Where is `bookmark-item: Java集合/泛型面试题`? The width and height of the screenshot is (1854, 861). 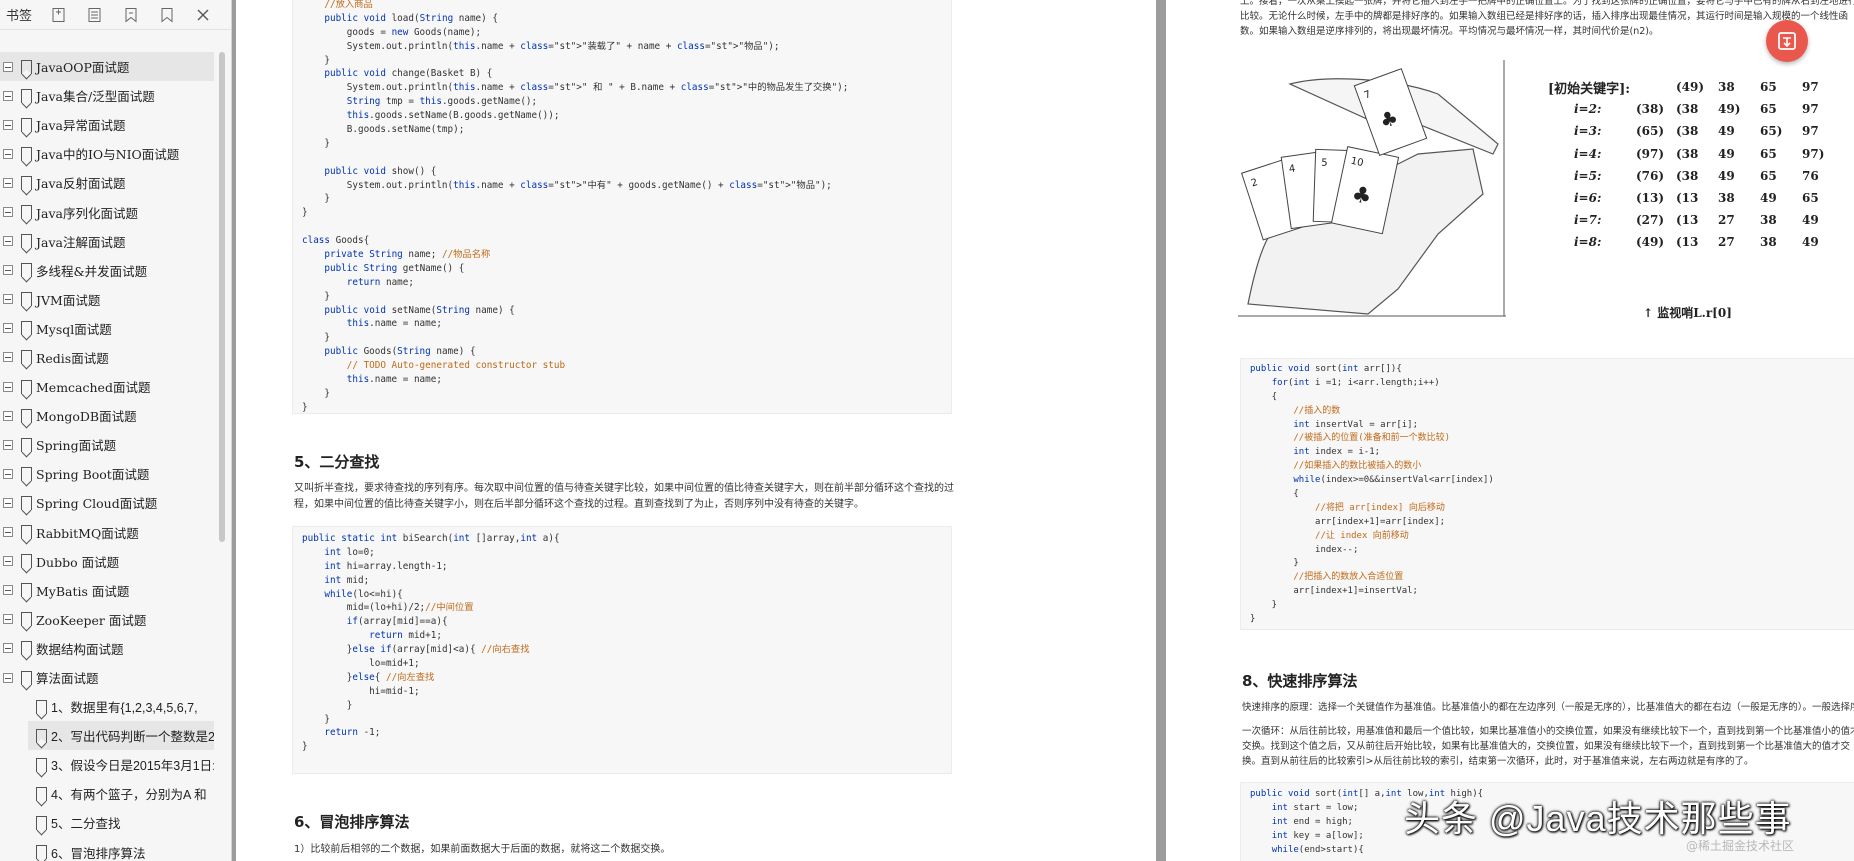 bookmark-item: Java集合/泛型面试题 is located at coordinates (107, 95).